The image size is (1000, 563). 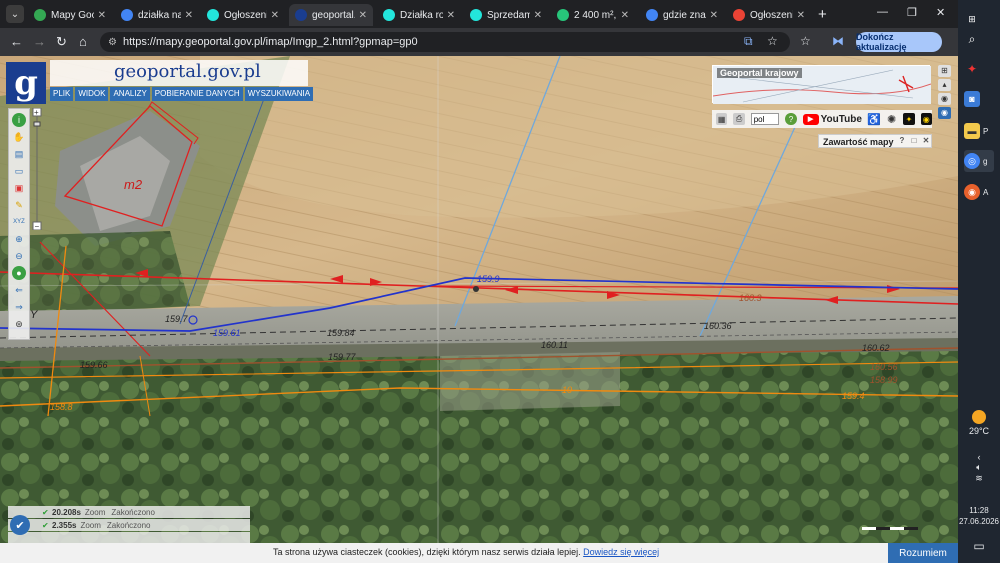 I want to click on notifications-icon: ▭, so click(x=979, y=546).